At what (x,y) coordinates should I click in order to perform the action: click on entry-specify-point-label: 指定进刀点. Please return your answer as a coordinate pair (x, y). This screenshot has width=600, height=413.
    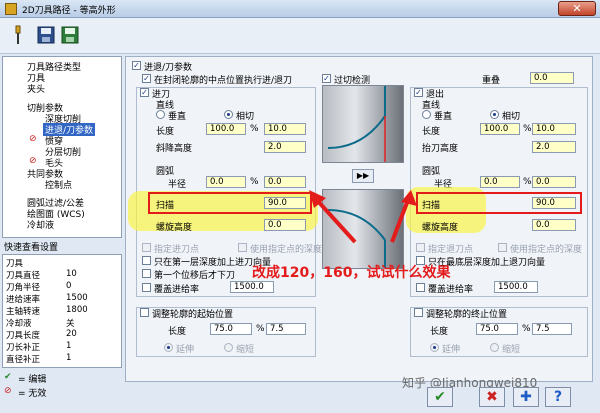
    Looking at the image, I should click on (177, 250).